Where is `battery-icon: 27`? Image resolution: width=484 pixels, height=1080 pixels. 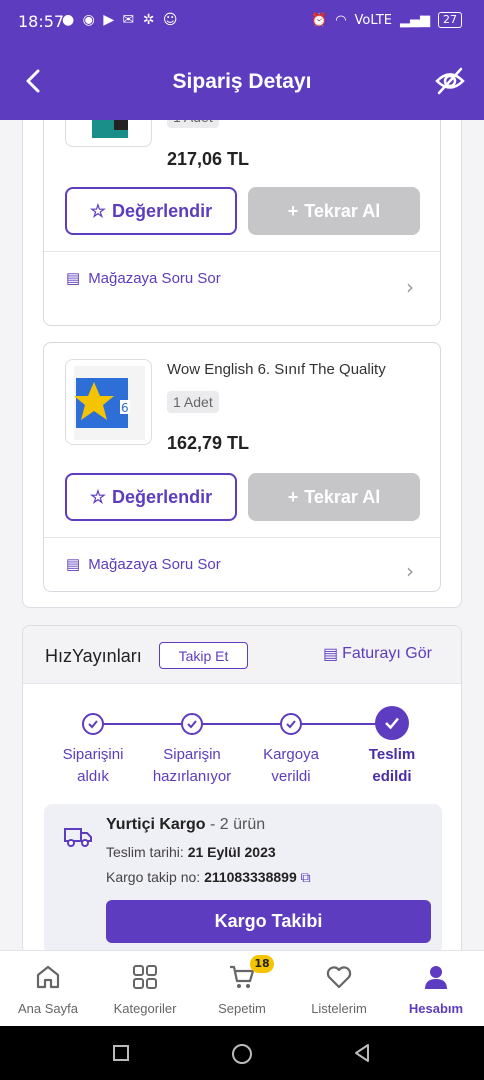
battery-icon: 27 is located at coordinates (450, 20).